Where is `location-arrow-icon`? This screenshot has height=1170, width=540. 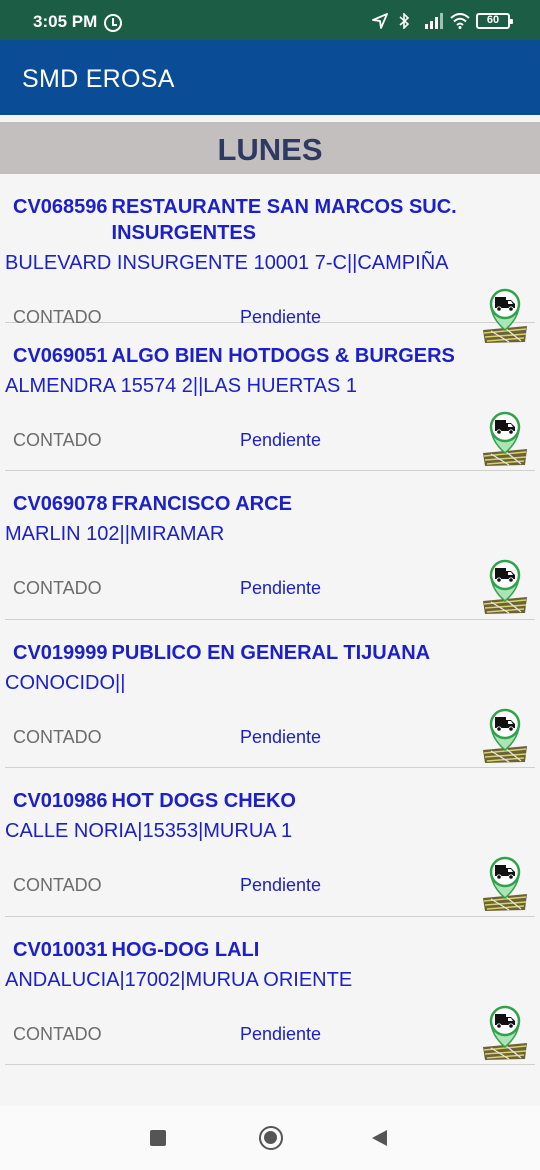
location-arrow-icon is located at coordinates (380, 21).